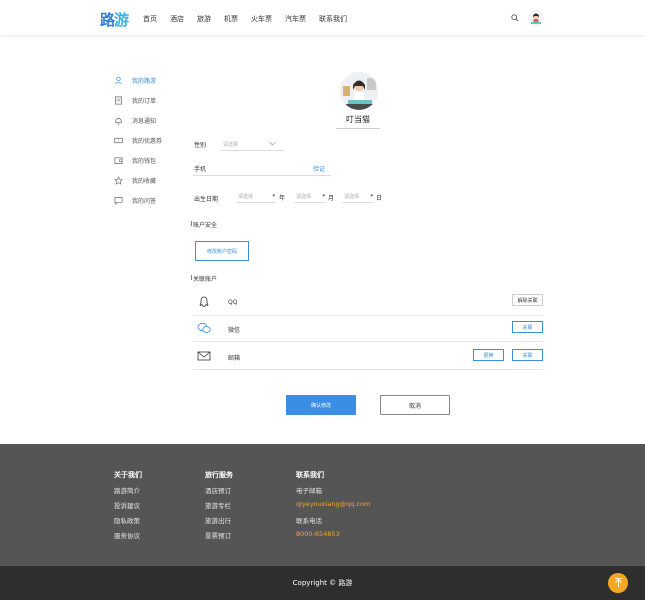 The width and height of the screenshot is (645, 600). What do you see at coordinates (352, 197) in the screenshot?
I see `day-select-value: 请选择` at bounding box center [352, 197].